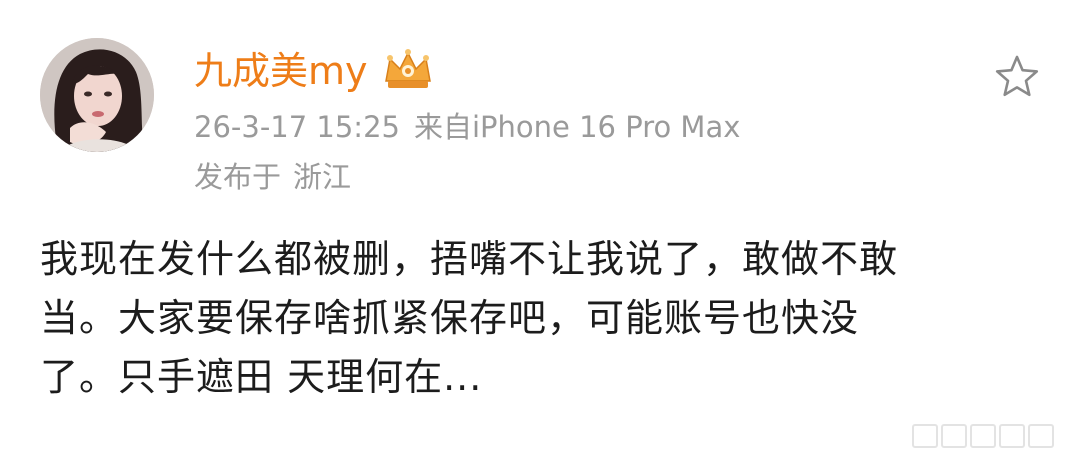 This screenshot has width=1080, height=463. Describe the element at coordinates (983, 437) in the screenshot. I see `watermark` at that location.